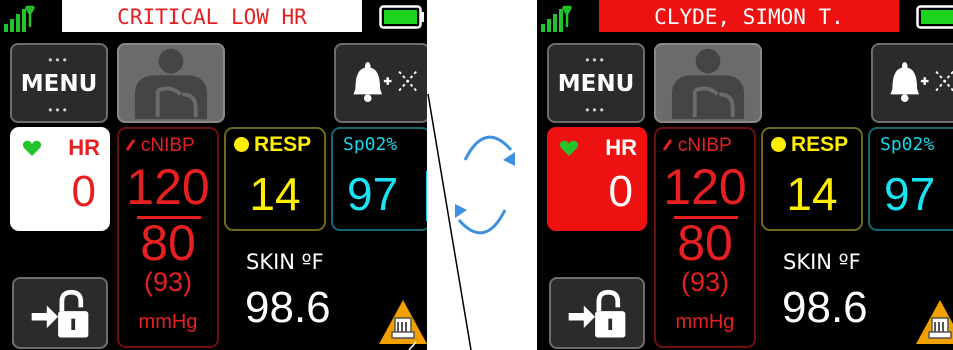 The width and height of the screenshot is (953, 350). What do you see at coordinates (749, 16) in the screenshot?
I see `patient-title-bar: CLYDE, SIMON T.` at bounding box center [749, 16].